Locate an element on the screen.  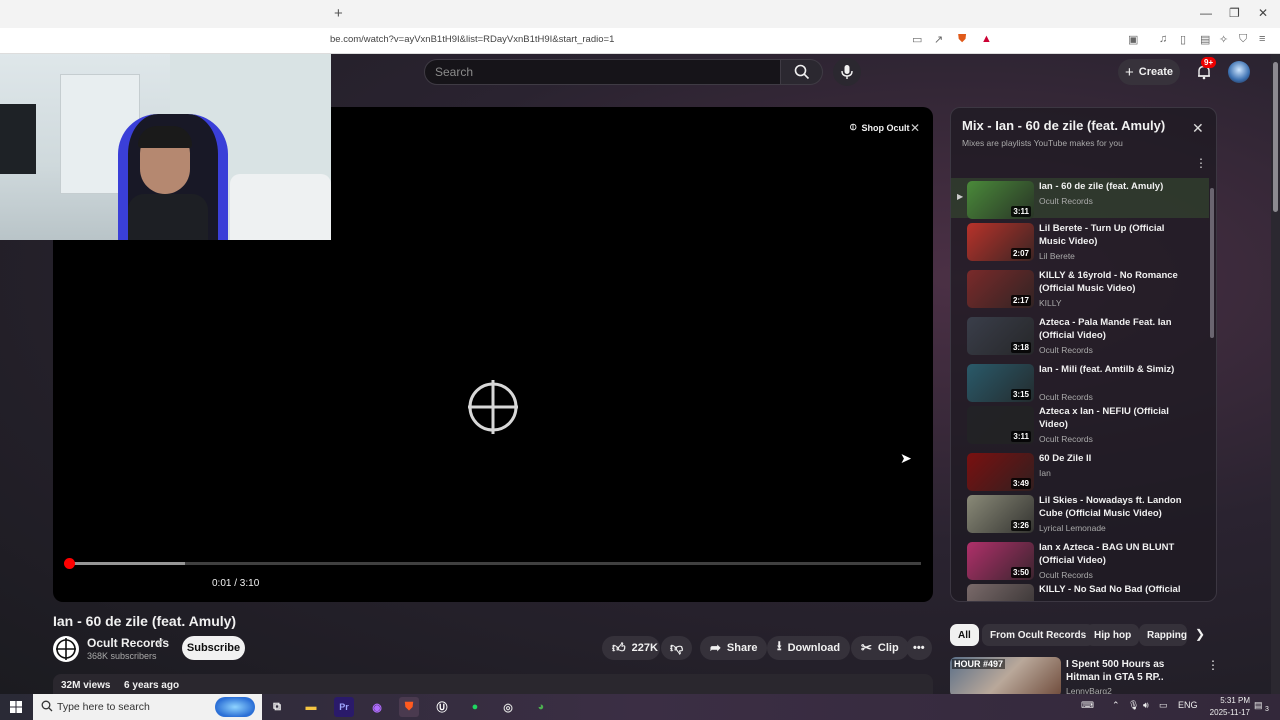
spotify-icon: ● is located at coordinates (475, 707).